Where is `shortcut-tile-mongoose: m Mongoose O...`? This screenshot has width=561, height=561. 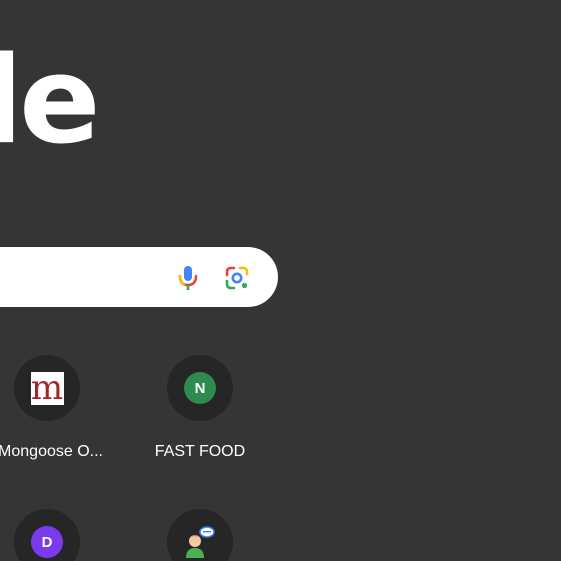
shortcut-tile-mongoose: m Mongoose O... is located at coordinates (51, 408).